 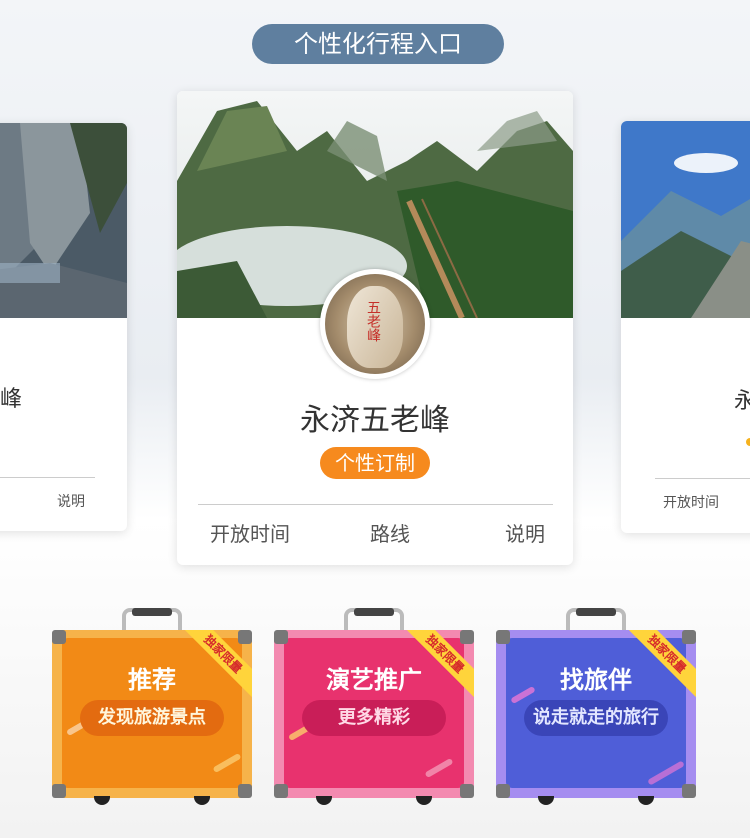 What do you see at coordinates (374, 718) in the screenshot?
I see `case-subtitle-button: 更多精彩` at bounding box center [374, 718].